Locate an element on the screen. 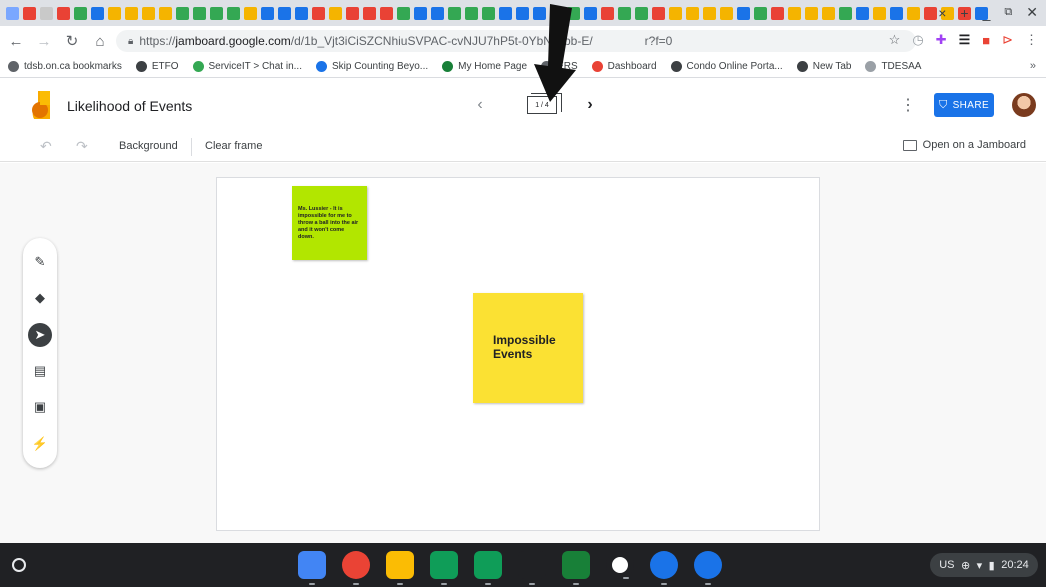  more-options-icon: ⋮ is located at coordinates (908, 105).